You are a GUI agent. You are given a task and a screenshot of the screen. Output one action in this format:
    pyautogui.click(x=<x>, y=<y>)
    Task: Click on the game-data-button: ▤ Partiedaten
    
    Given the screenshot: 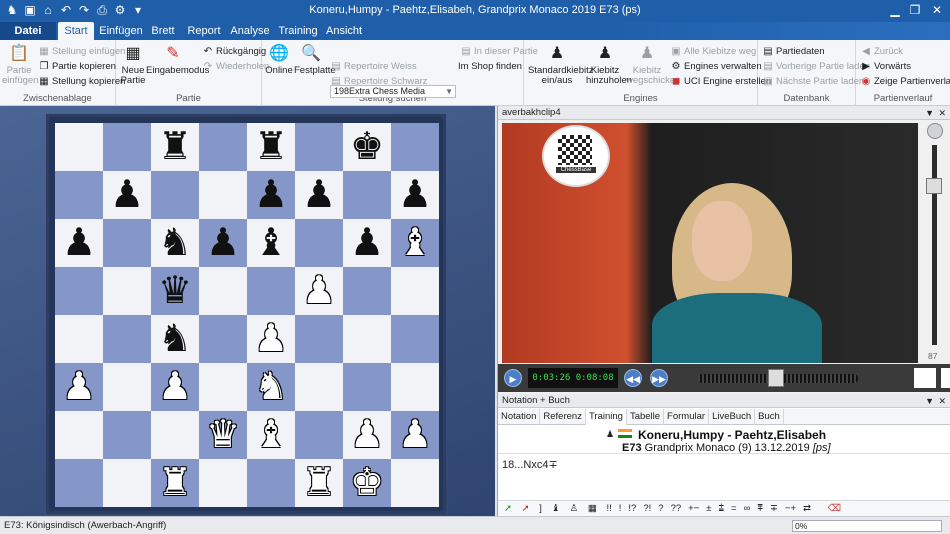 What is the action you would take?
    pyautogui.click(x=793, y=51)
    